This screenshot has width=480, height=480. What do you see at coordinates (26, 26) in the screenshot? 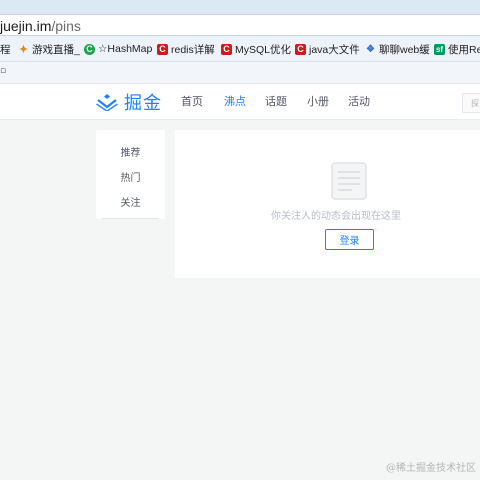
I see `url-host: juejin.im` at bounding box center [26, 26].